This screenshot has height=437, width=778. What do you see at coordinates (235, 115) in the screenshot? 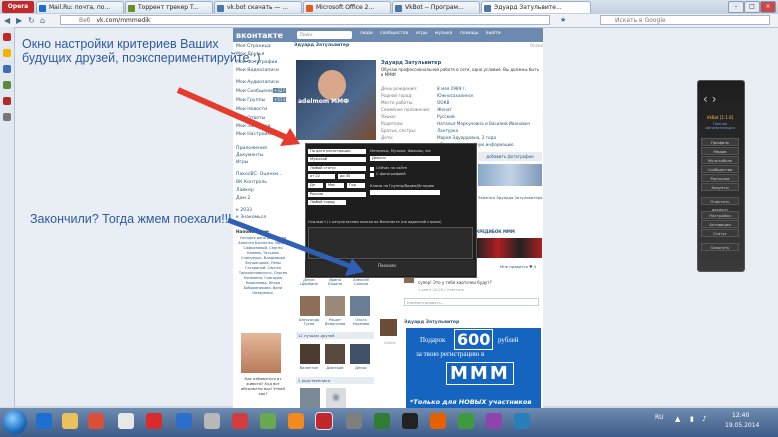
I see `red-arrow-shaft` at bounding box center [235, 115].